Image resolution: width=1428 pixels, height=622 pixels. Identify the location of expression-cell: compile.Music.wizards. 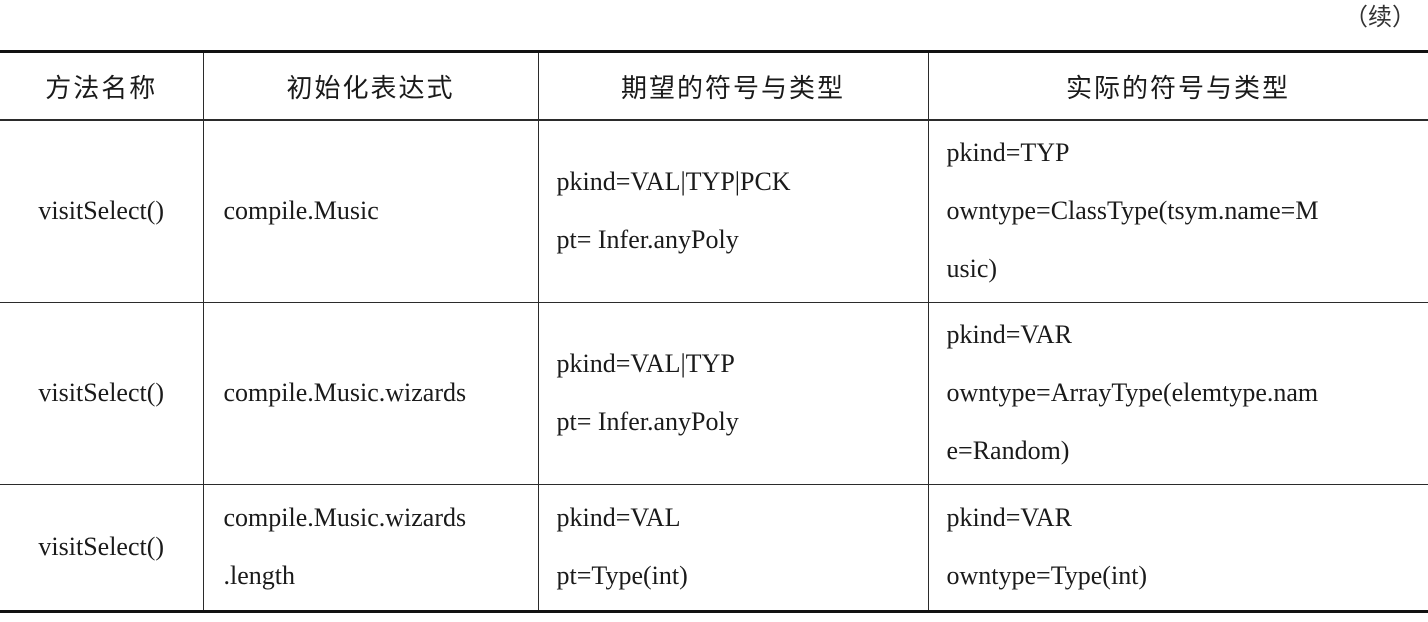
(370, 393).